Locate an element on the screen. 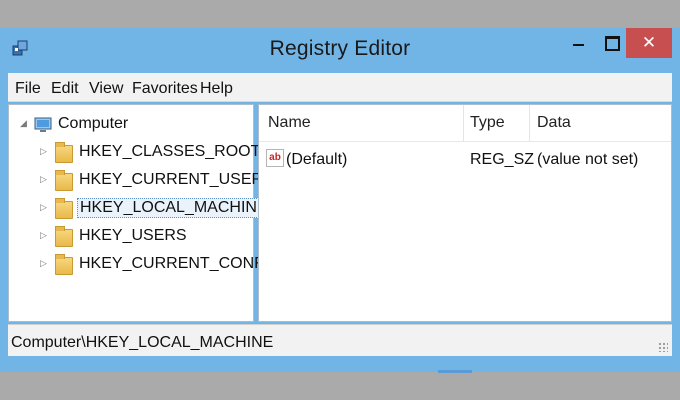  maximize-button is located at coordinates (611, 43).